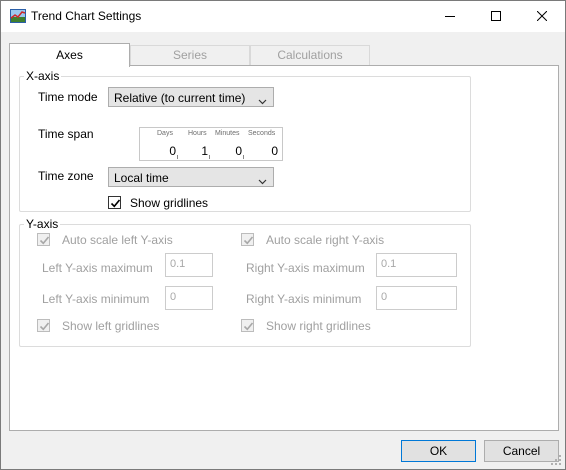  What do you see at coordinates (117, 240) in the screenshot?
I see `auto-scale-left-label: Auto scale left Y-axis` at bounding box center [117, 240].